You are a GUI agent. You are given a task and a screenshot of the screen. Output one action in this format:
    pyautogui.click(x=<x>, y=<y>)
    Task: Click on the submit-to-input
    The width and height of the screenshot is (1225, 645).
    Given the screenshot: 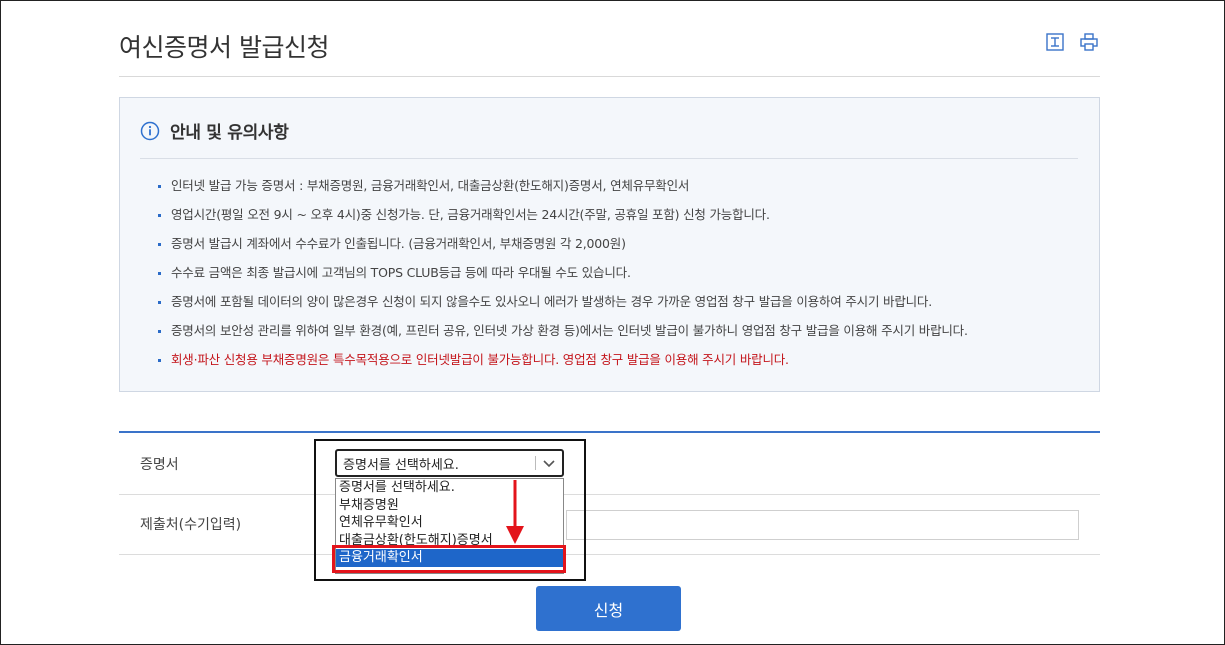 What is the action you would take?
    pyautogui.click(x=822, y=525)
    